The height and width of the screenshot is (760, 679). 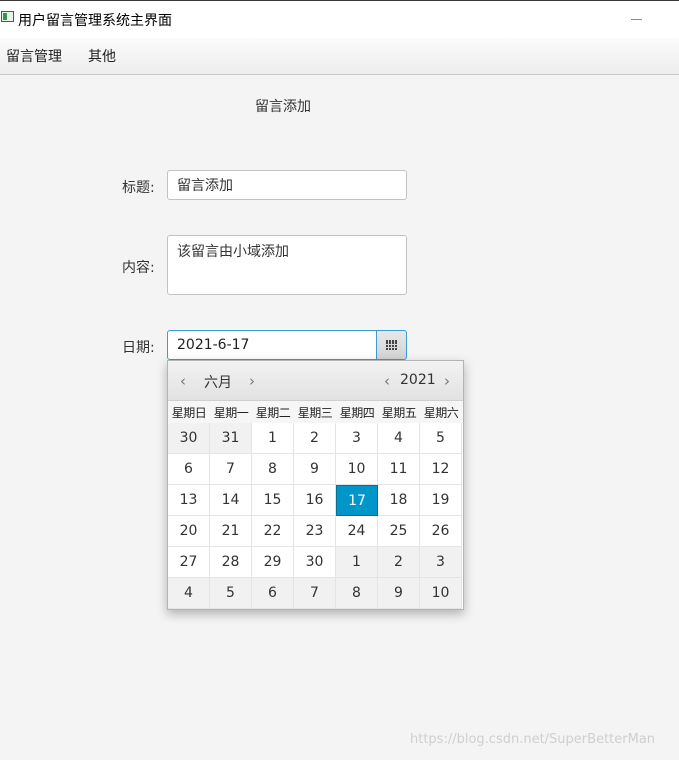 What do you see at coordinates (357, 413) in the screenshot?
I see `weekday-label: 星期四` at bounding box center [357, 413].